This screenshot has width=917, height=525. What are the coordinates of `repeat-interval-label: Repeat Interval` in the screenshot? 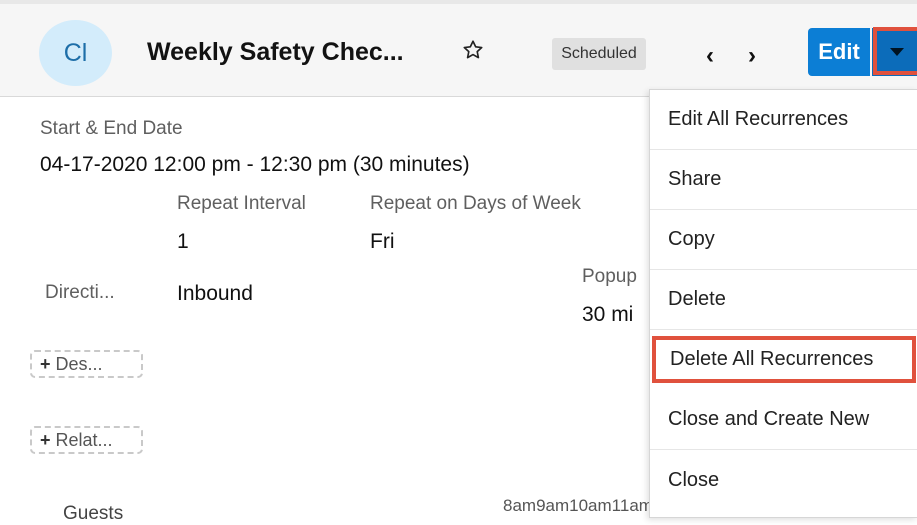 It's located at (241, 203).